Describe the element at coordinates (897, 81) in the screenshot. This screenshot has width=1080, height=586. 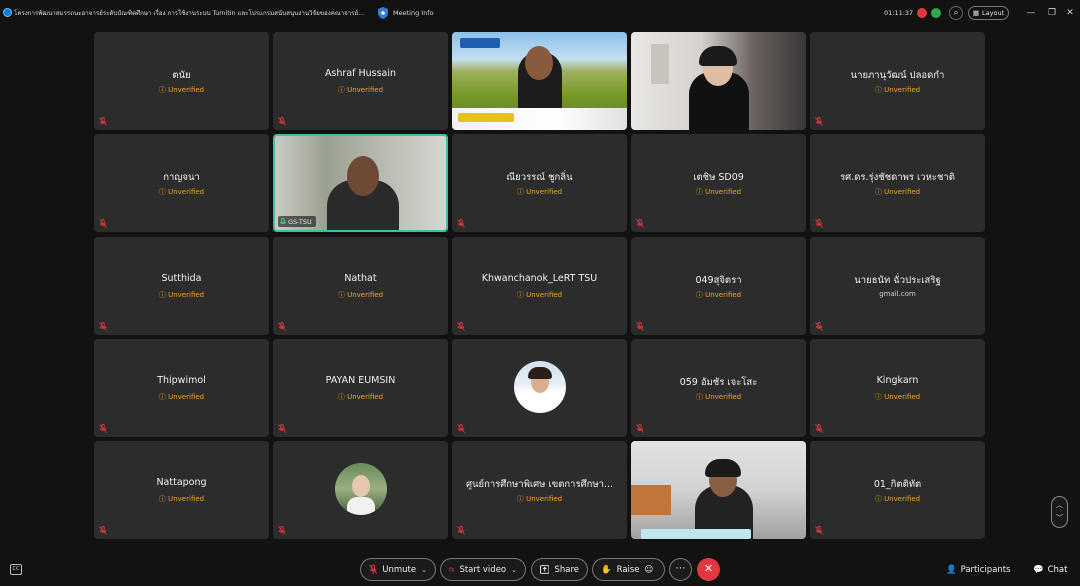
I see `participant-tile: นายภานุวัฒน์ ปลอดกำ ⓘ Unverified` at that location.